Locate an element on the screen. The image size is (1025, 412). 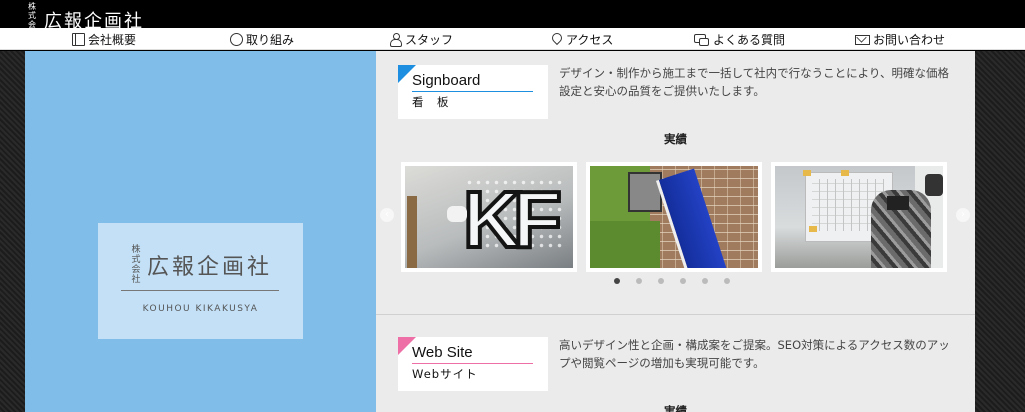
nav-item-label: アクセス is located at coordinates (590, 40).